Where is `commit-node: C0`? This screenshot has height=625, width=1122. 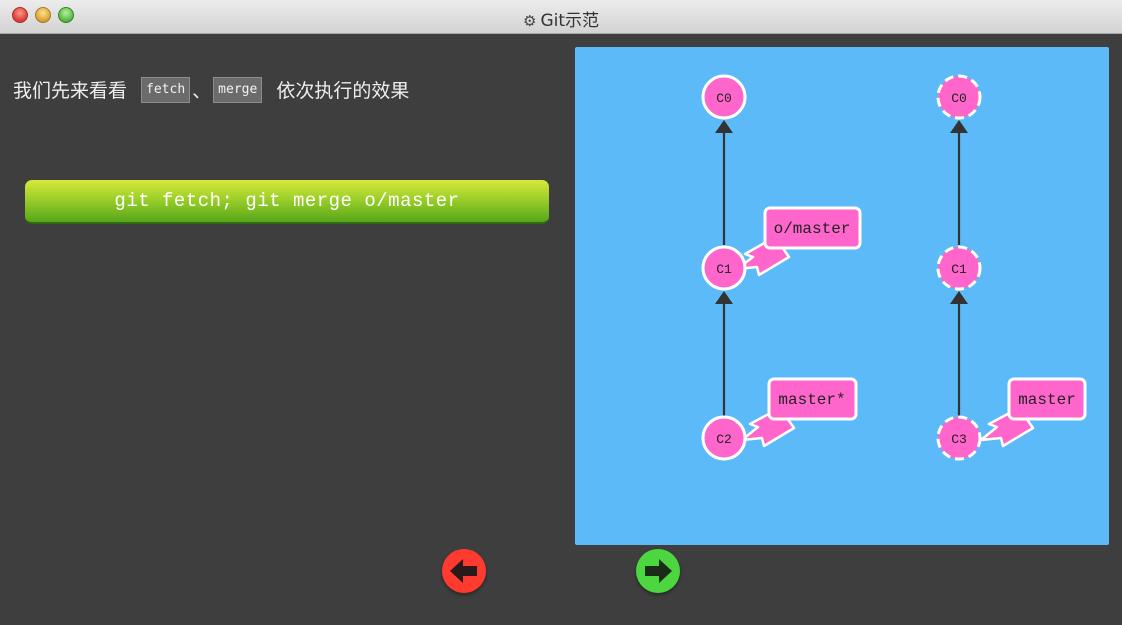
commit-node: C0 is located at coordinates (724, 97).